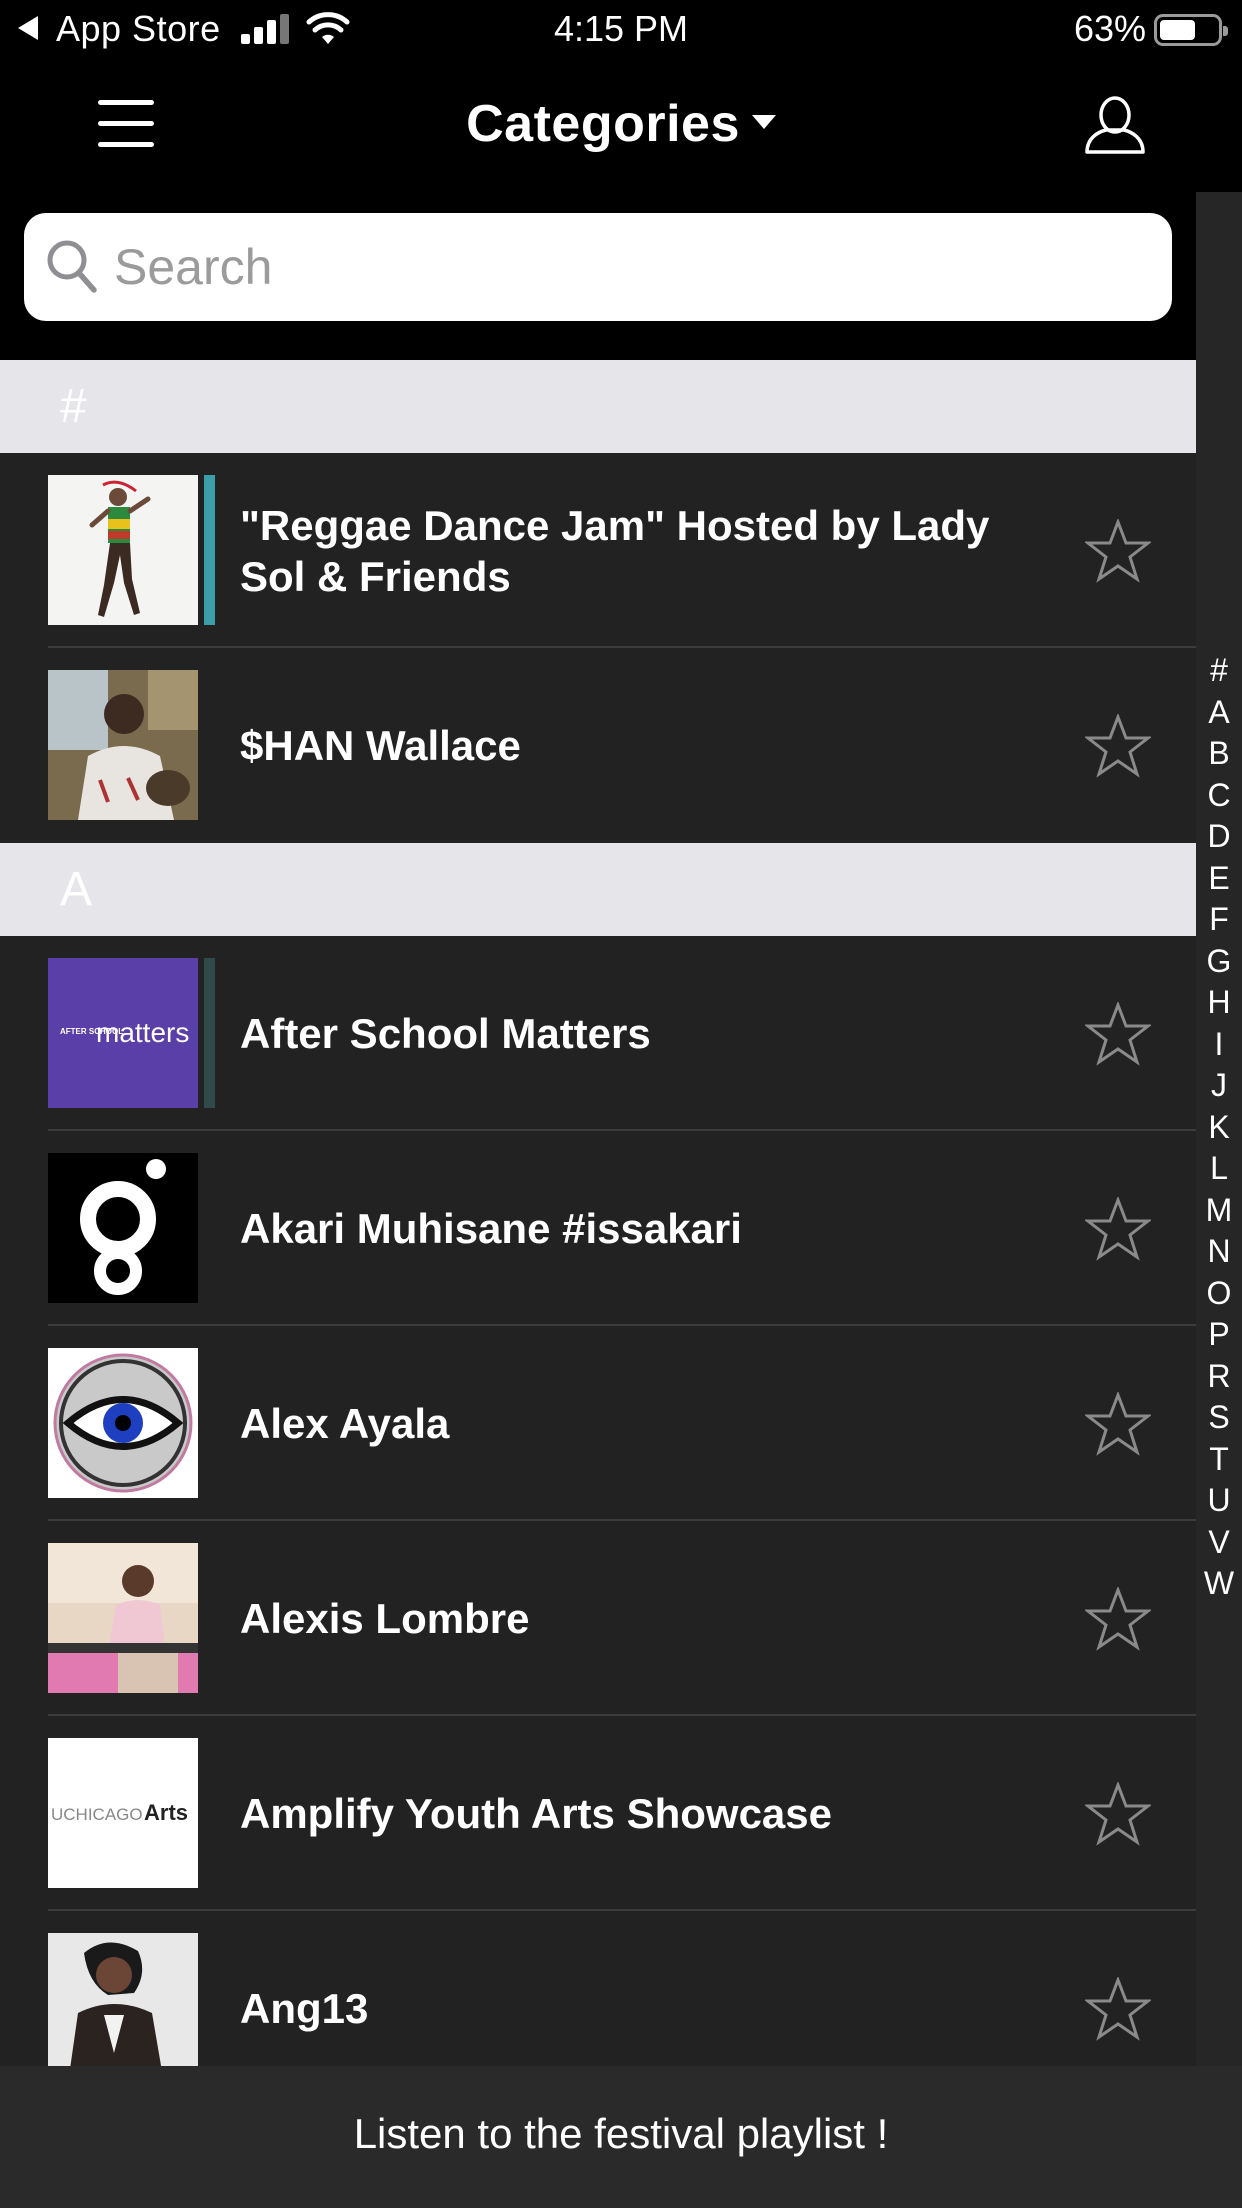  What do you see at coordinates (491, 1228) in the screenshot?
I see `item-title: Akari Muhisane #issakari` at bounding box center [491, 1228].